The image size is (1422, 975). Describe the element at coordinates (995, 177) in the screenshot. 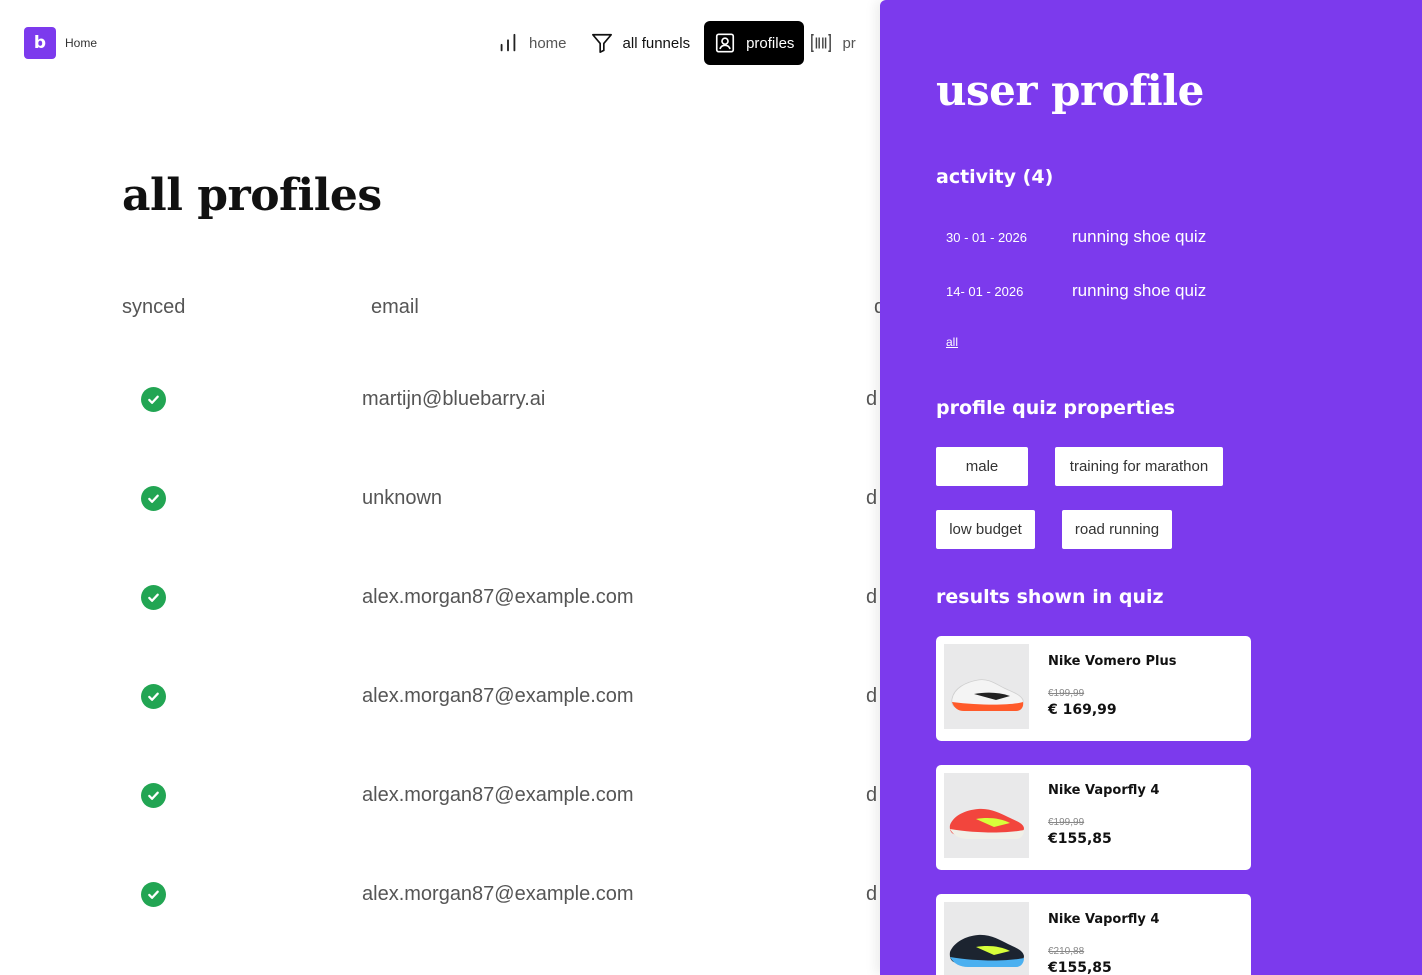

I see `activity-heading: activity (4)` at that location.